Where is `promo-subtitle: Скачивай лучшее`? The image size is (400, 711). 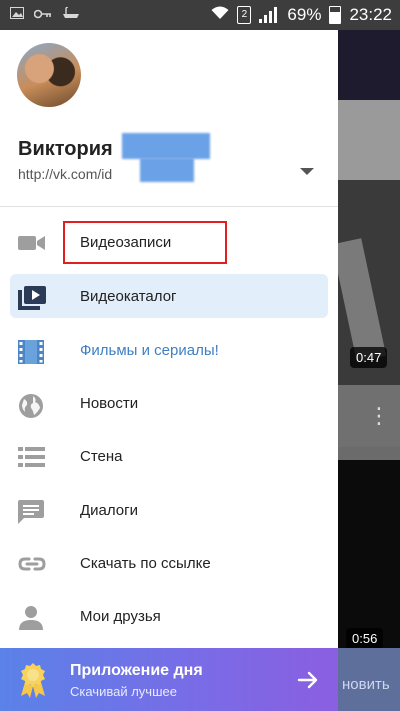
promo-subtitle: Скачивай лучшее is located at coordinates (123, 691).